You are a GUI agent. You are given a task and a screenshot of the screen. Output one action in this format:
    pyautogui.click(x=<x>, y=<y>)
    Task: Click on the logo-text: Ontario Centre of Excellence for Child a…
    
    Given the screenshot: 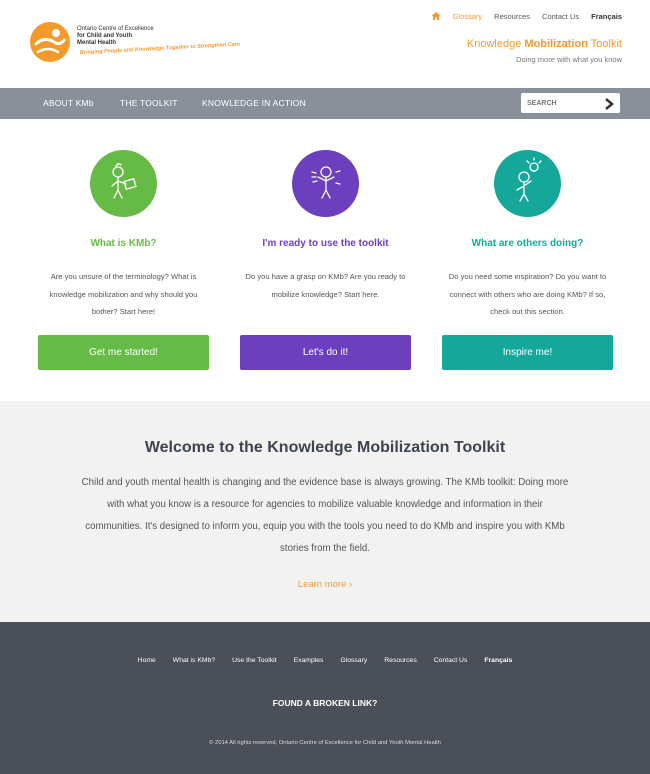 What is the action you would take?
    pyautogui.click(x=115, y=36)
    